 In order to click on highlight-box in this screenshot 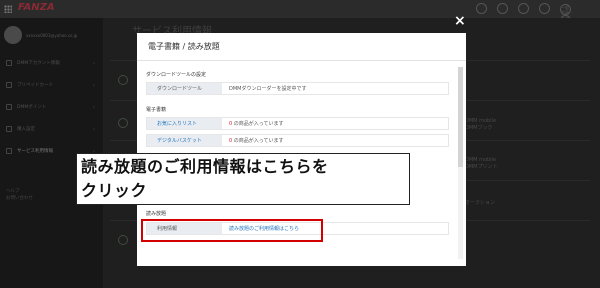, I will do `click(232, 230)`.